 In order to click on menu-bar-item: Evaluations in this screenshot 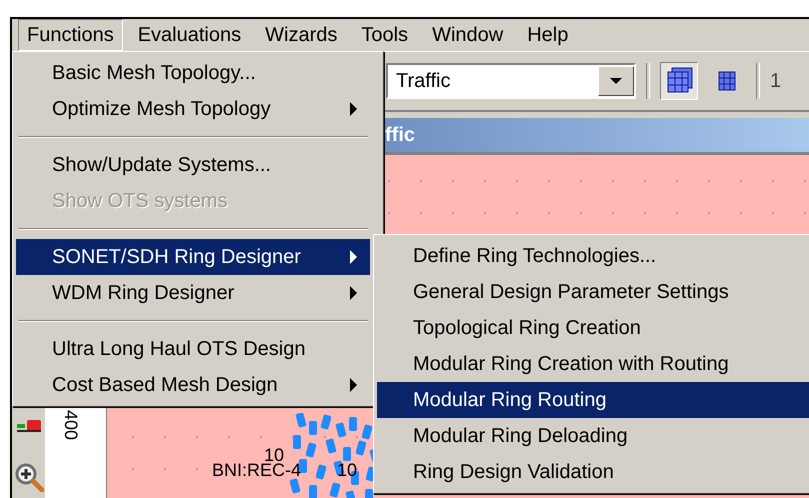, I will do `click(189, 35)`.